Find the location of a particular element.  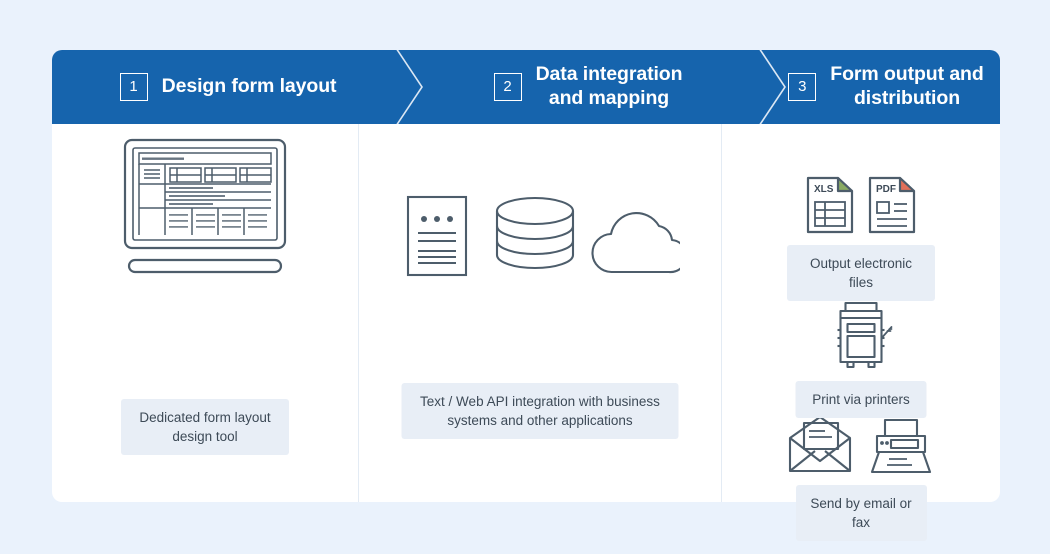

step-header-1: 1 Design form layout is located at coordinates (228, 87).